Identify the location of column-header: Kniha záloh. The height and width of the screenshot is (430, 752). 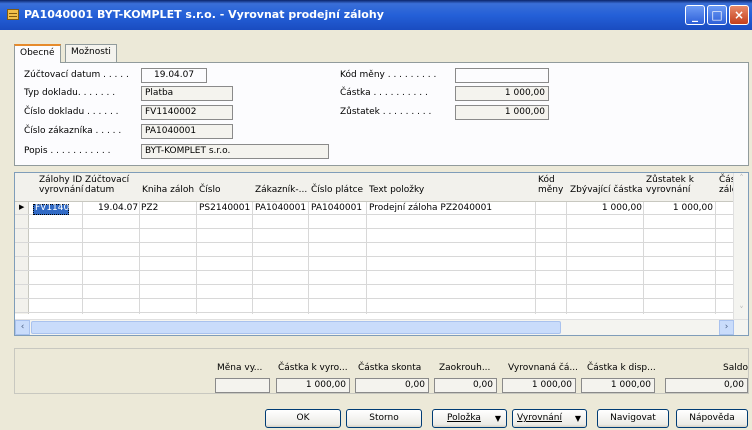
(168, 190).